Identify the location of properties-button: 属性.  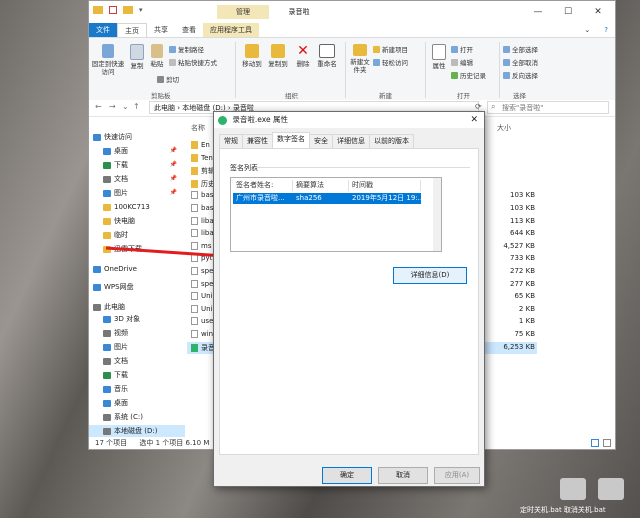
(439, 57).